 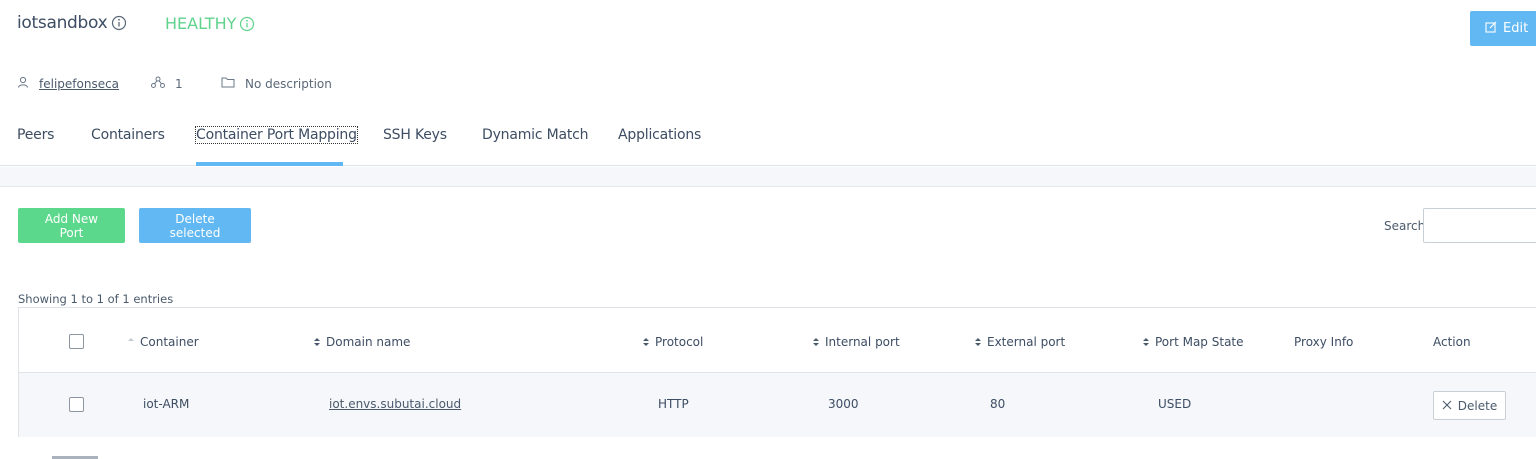 I want to click on health-status: HEALTHY, so click(x=210, y=23).